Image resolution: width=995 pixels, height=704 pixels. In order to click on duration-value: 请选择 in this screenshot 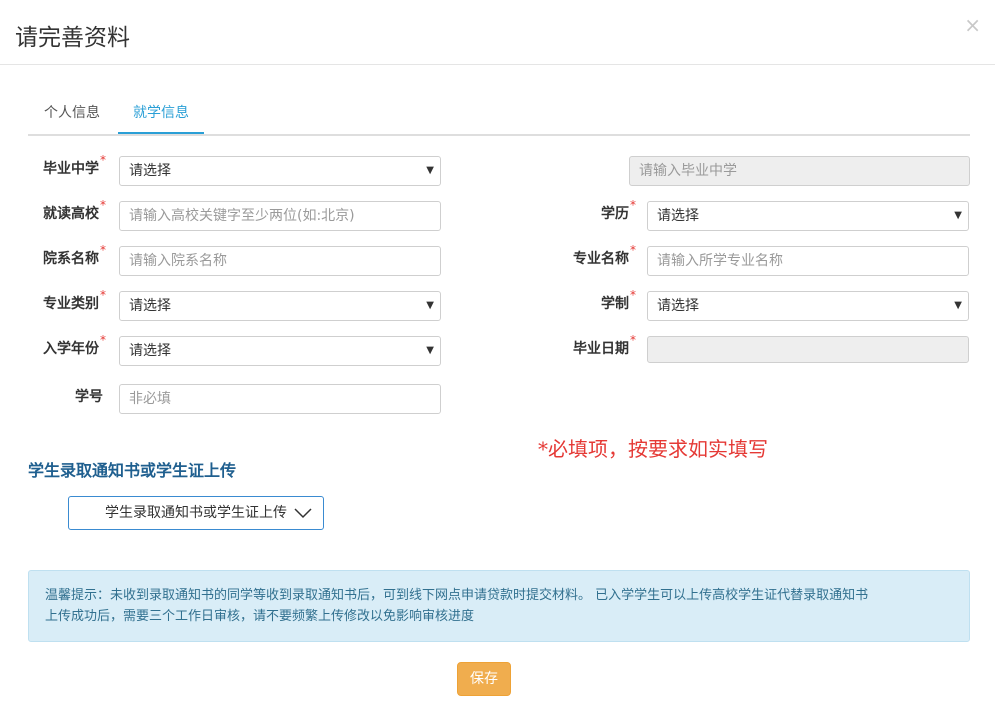, I will do `click(678, 306)`.